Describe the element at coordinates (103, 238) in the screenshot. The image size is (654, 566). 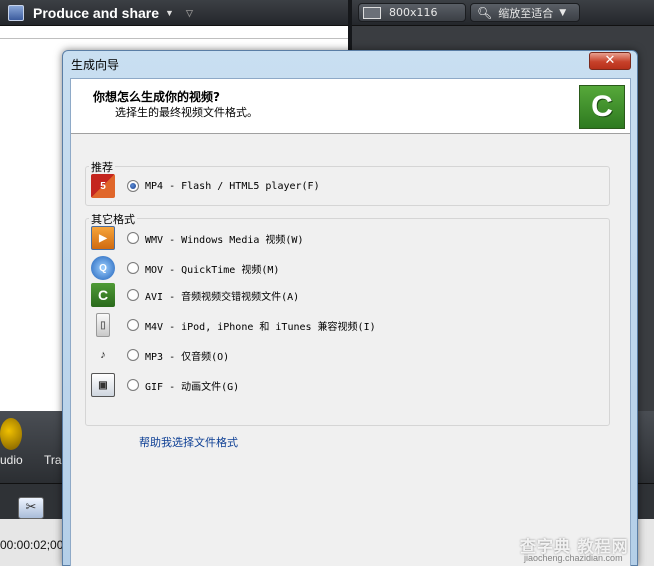
I see `windows-media-icon: ▶` at that location.